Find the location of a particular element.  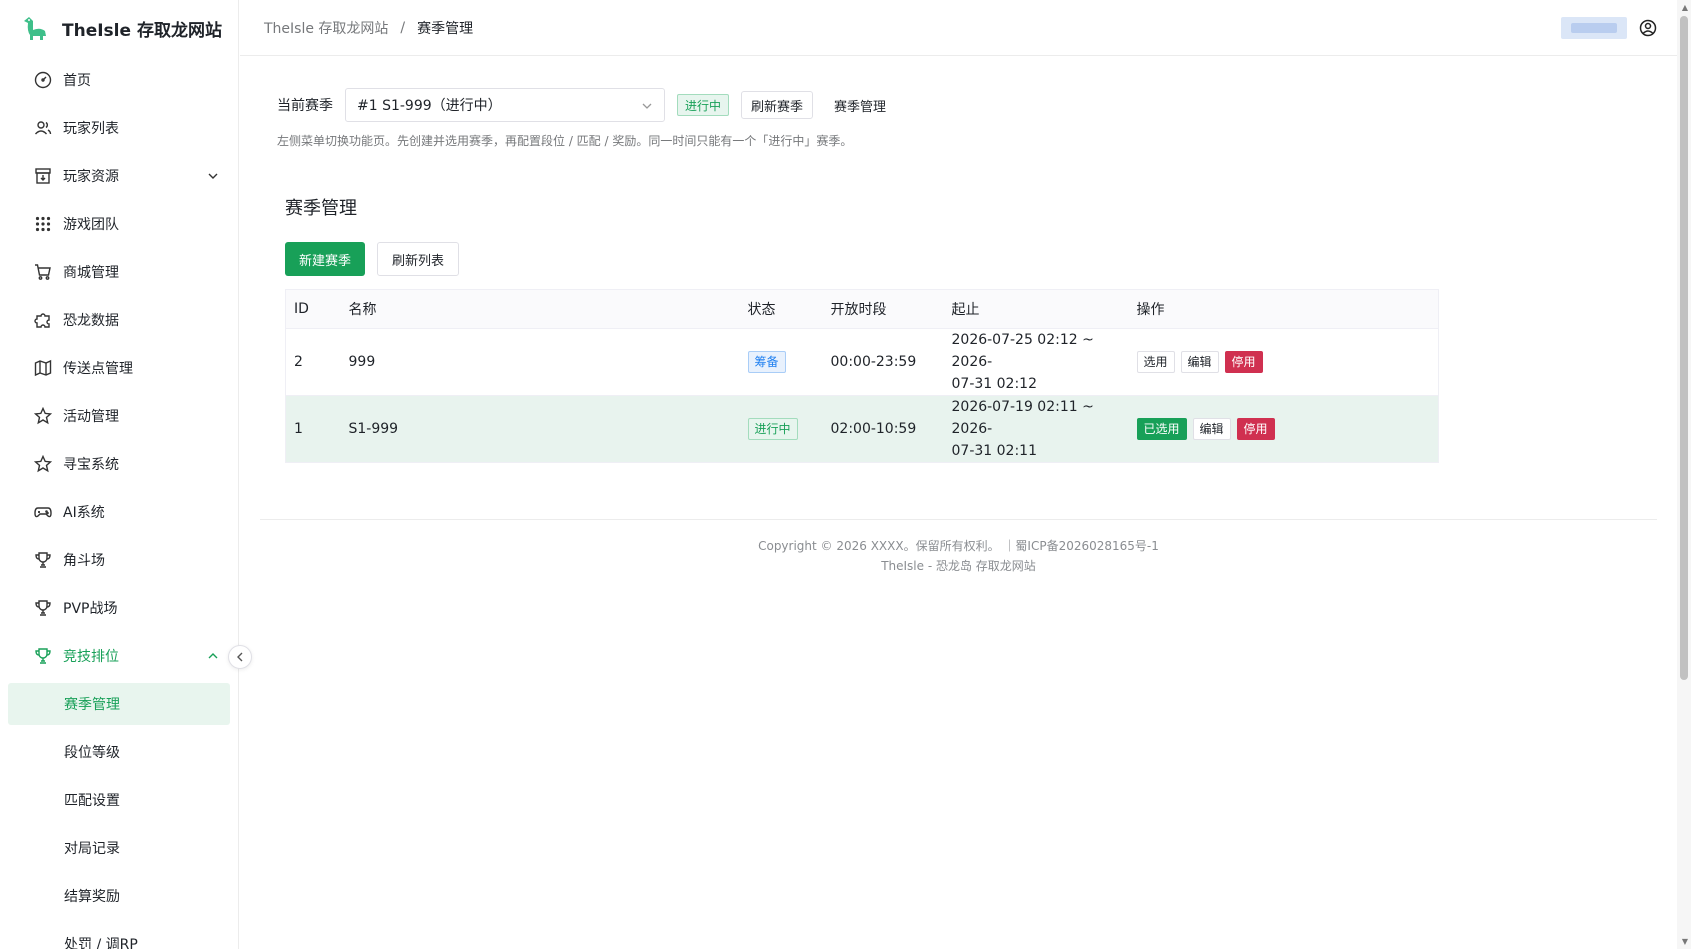

current-season-label: 当前赛季 is located at coordinates (305, 106).